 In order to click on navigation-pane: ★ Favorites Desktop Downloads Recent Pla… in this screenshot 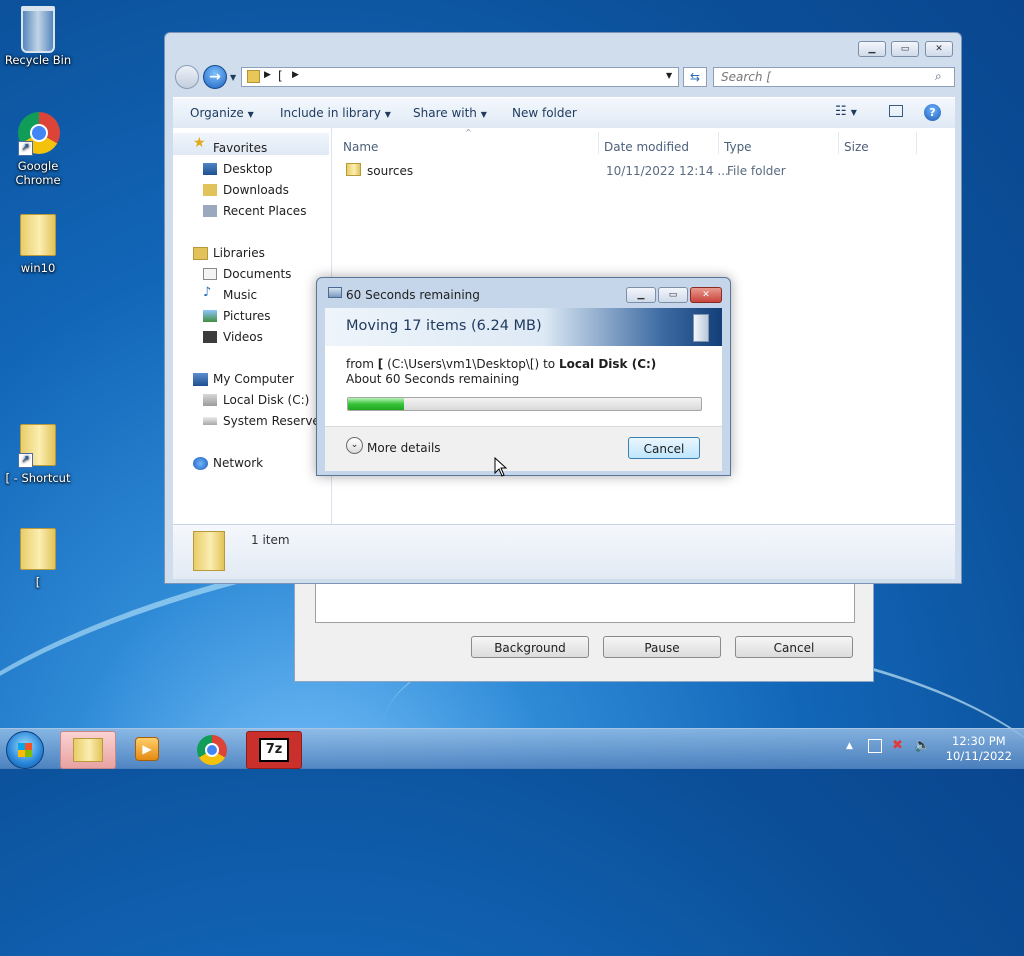, I will do `click(252, 326)`.